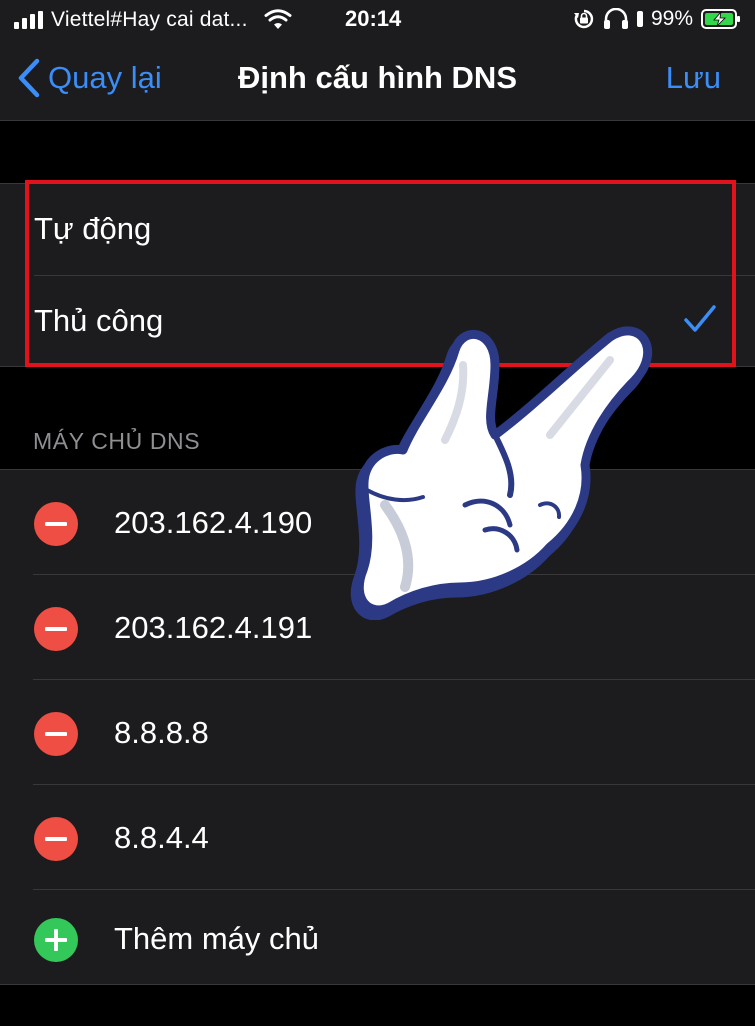  Describe the element at coordinates (213, 523) in the screenshot. I see `dns-server-address: 203.162.4.190` at that location.